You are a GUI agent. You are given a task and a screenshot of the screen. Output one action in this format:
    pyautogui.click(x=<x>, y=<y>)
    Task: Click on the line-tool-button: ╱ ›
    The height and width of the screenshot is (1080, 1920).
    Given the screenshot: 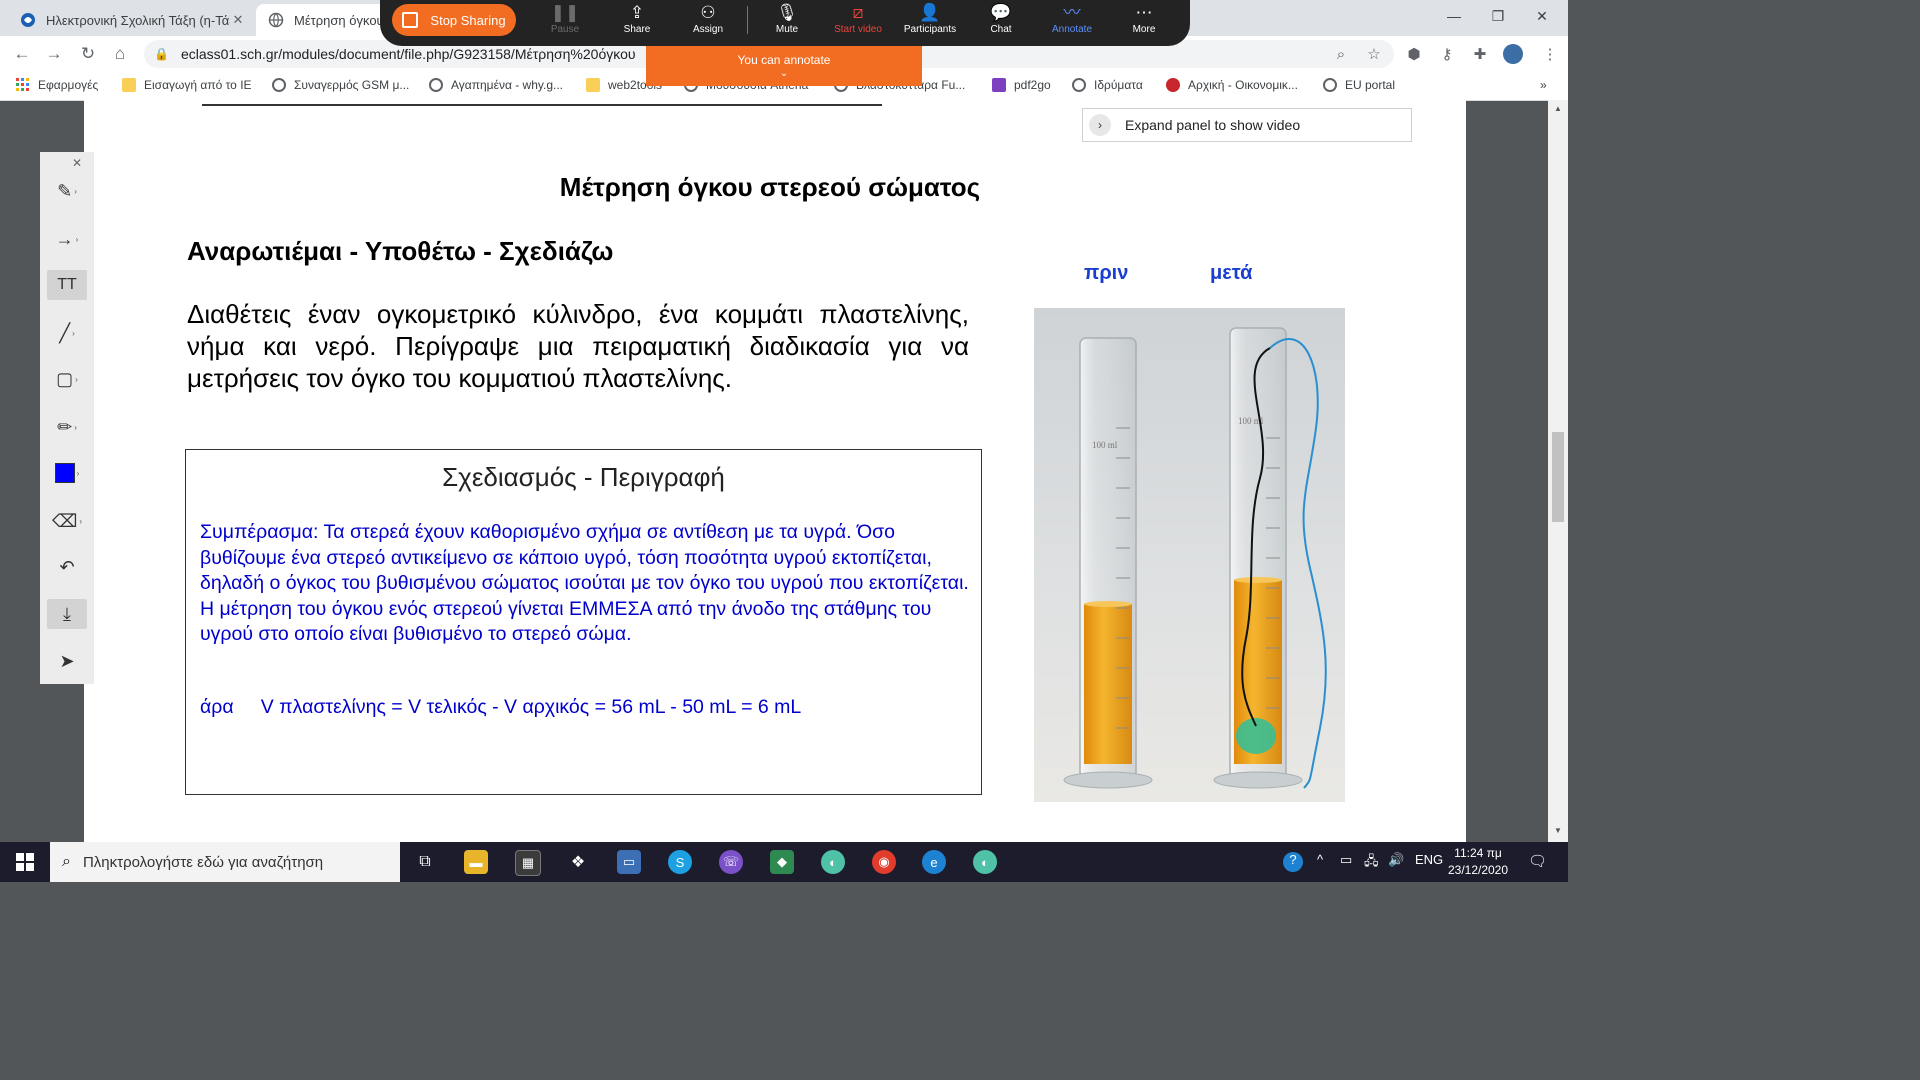 What is the action you would take?
    pyautogui.click(x=67, y=333)
    